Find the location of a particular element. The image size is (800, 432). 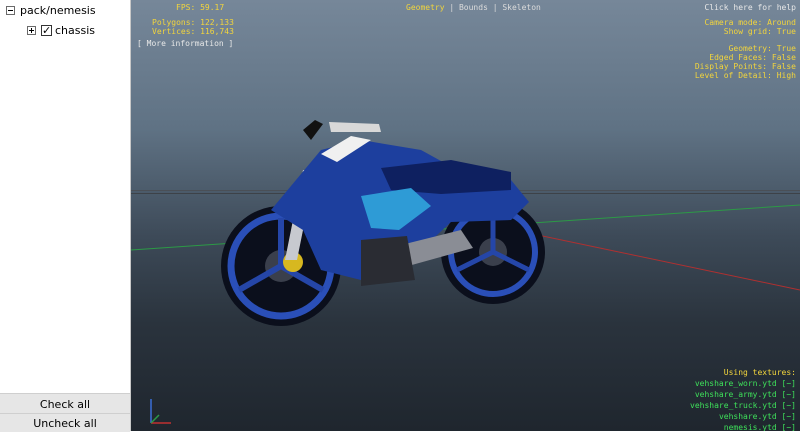

chassis-checkbox: ✓ is located at coordinates (46, 30).